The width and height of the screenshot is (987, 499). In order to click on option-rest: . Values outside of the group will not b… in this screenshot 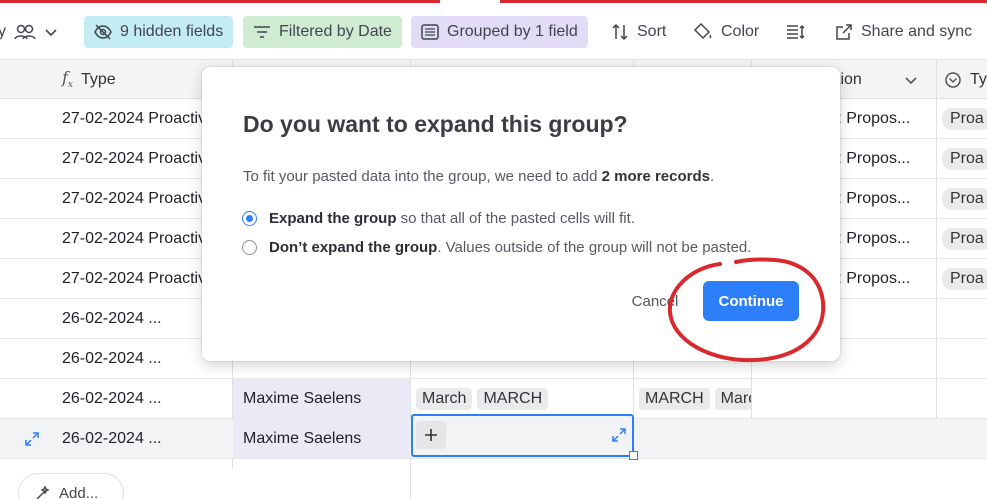, I will do `click(594, 247)`.